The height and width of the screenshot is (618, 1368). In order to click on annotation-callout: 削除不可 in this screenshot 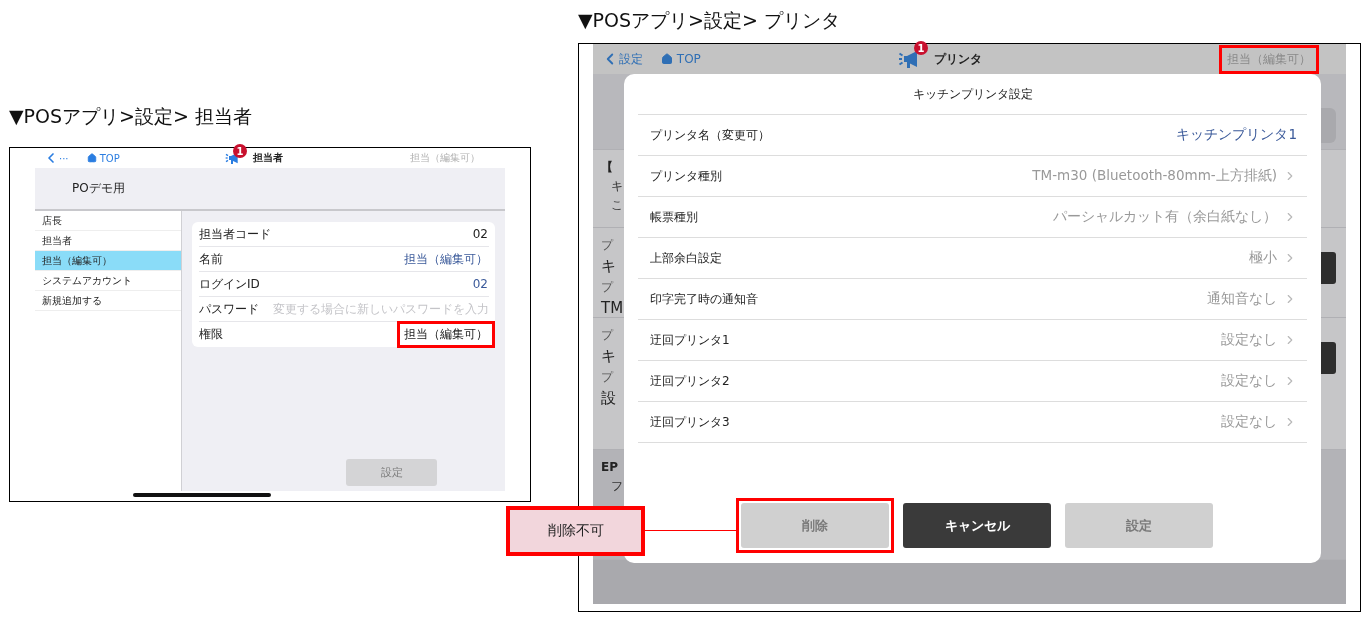, I will do `click(575, 531)`.